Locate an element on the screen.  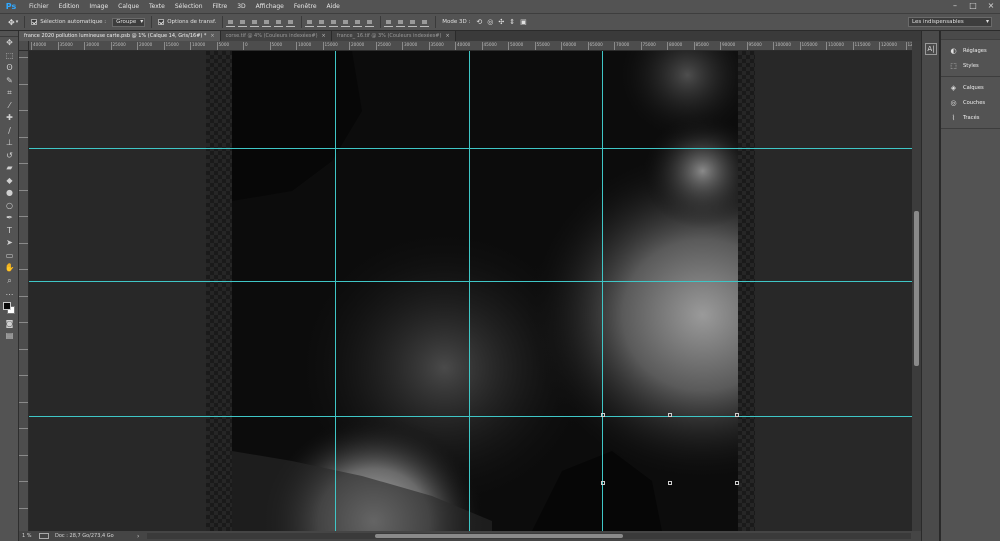
auto-select-dropdown: Groupe is located at coordinates (129, 22).